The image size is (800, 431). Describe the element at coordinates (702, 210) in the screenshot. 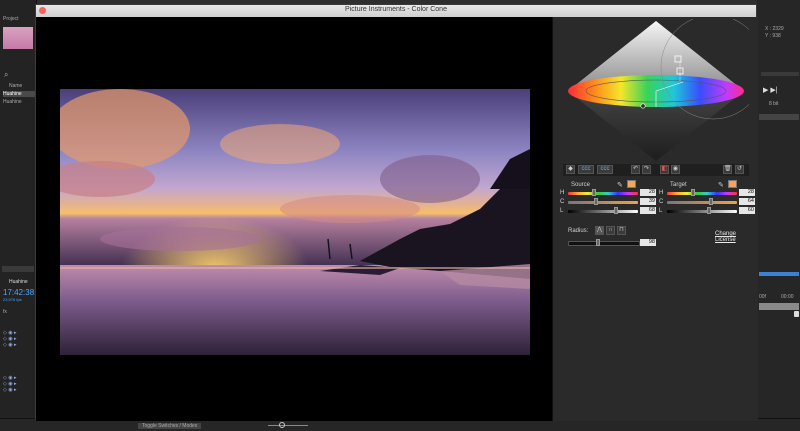

I see `target-l-slider` at that location.